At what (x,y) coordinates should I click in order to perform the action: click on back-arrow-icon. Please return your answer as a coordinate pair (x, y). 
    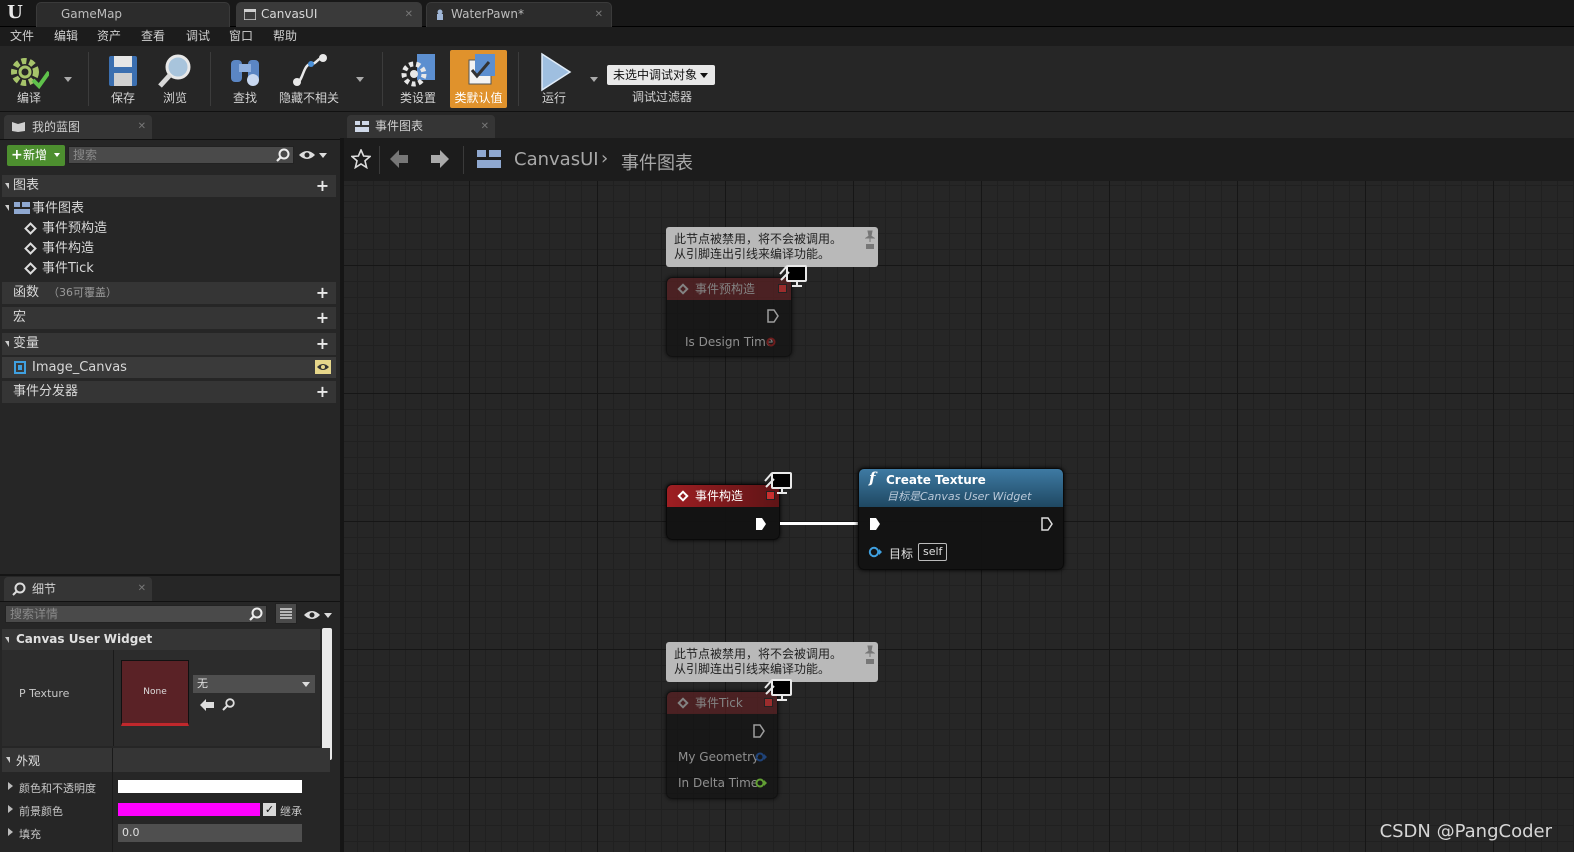
    Looking at the image, I should click on (399, 159).